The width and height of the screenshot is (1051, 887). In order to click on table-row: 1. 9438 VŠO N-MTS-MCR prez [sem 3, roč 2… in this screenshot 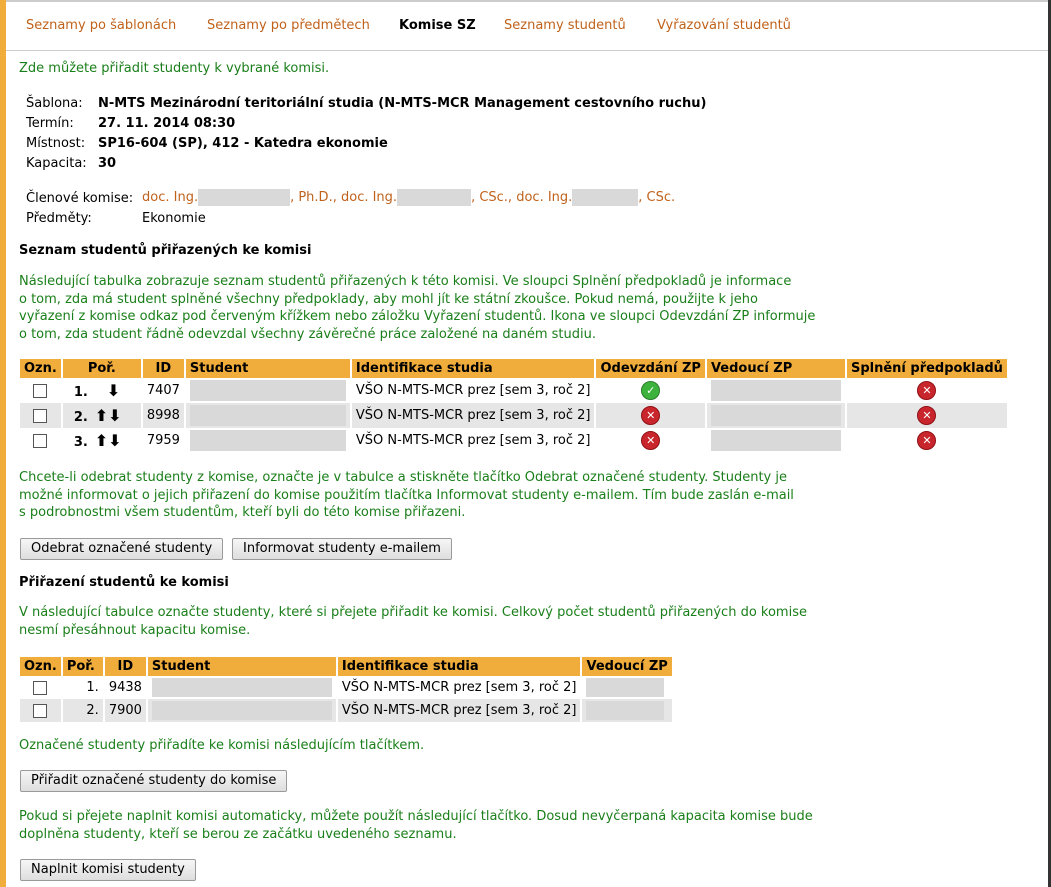, I will do `click(347, 687)`.